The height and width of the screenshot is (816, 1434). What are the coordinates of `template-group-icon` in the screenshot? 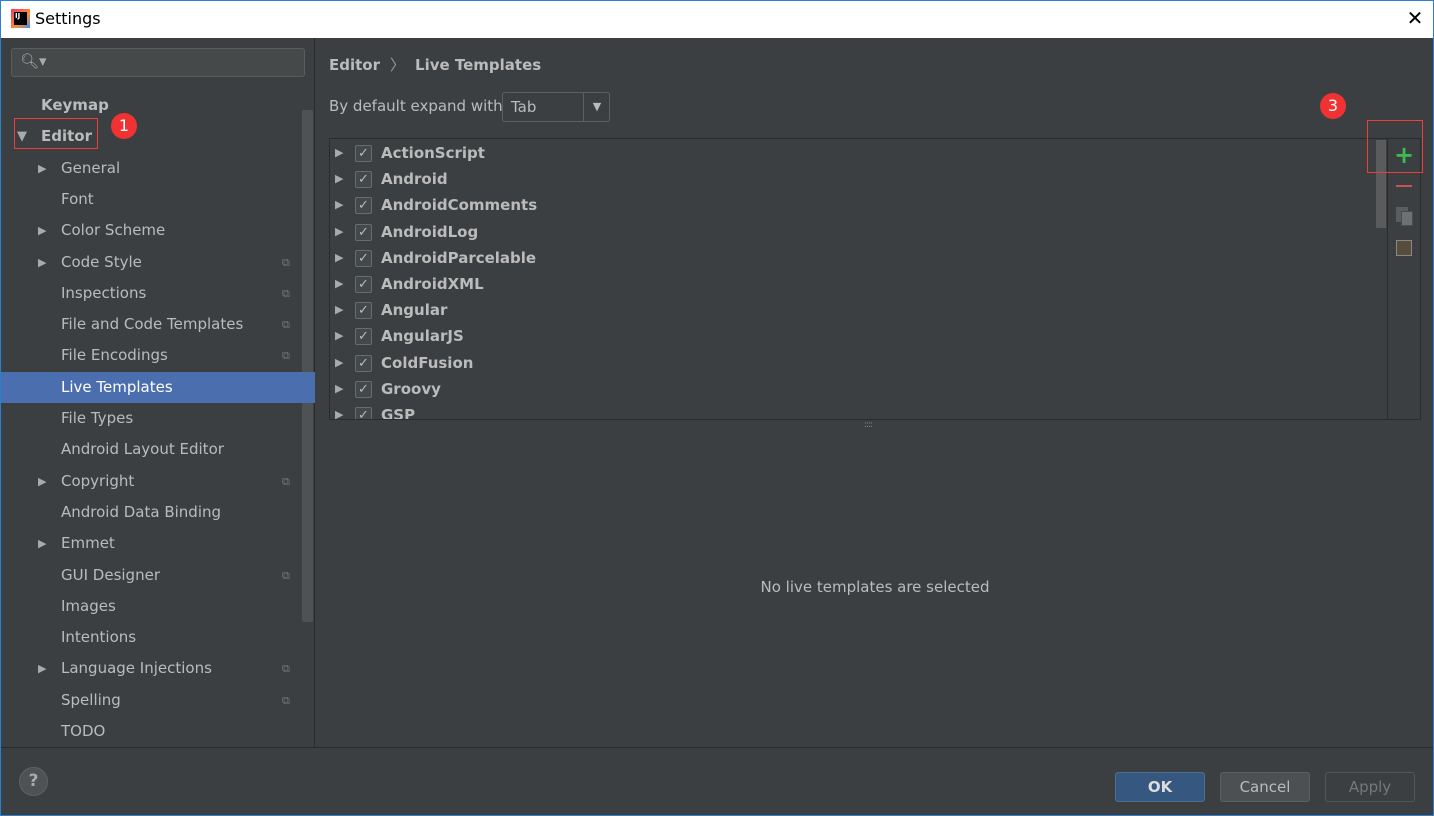 It's located at (1404, 248).